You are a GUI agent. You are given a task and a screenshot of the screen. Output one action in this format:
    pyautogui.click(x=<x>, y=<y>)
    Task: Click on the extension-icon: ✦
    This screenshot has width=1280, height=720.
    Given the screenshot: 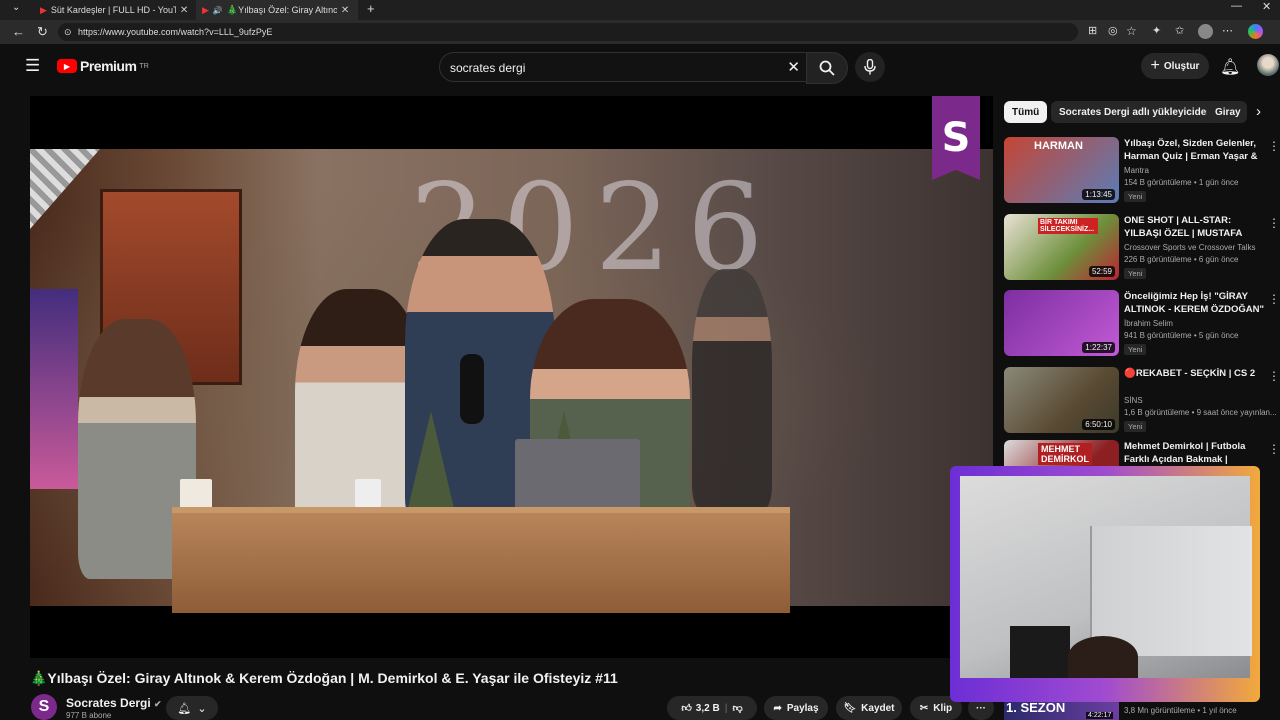 What is the action you would take?
    pyautogui.click(x=1156, y=30)
    